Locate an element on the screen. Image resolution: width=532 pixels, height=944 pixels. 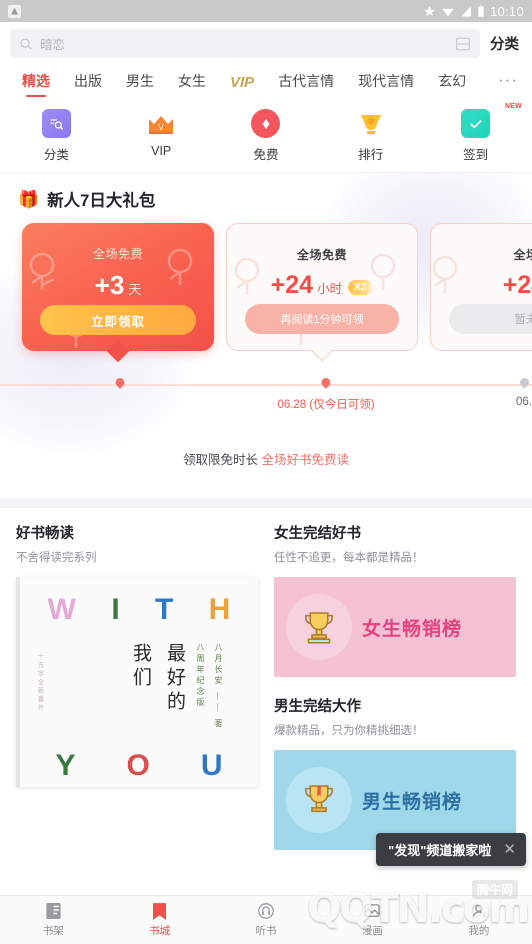
cover-letter: W is located at coordinates (61, 609).